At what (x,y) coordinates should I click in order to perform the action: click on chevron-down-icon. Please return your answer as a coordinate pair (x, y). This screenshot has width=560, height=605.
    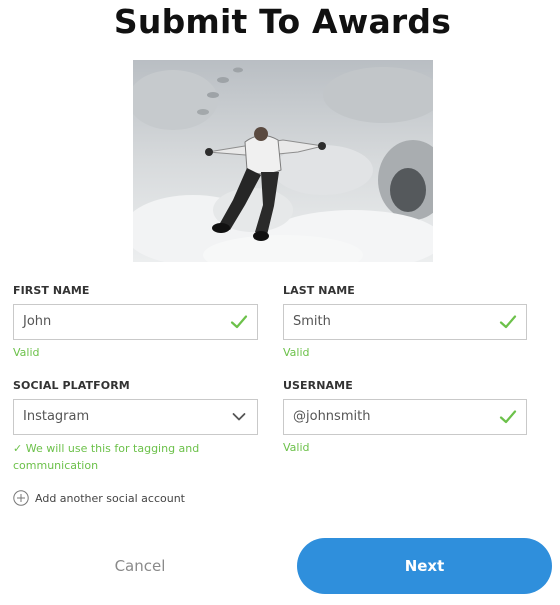
    Looking at the image, I should click on (239, 417).